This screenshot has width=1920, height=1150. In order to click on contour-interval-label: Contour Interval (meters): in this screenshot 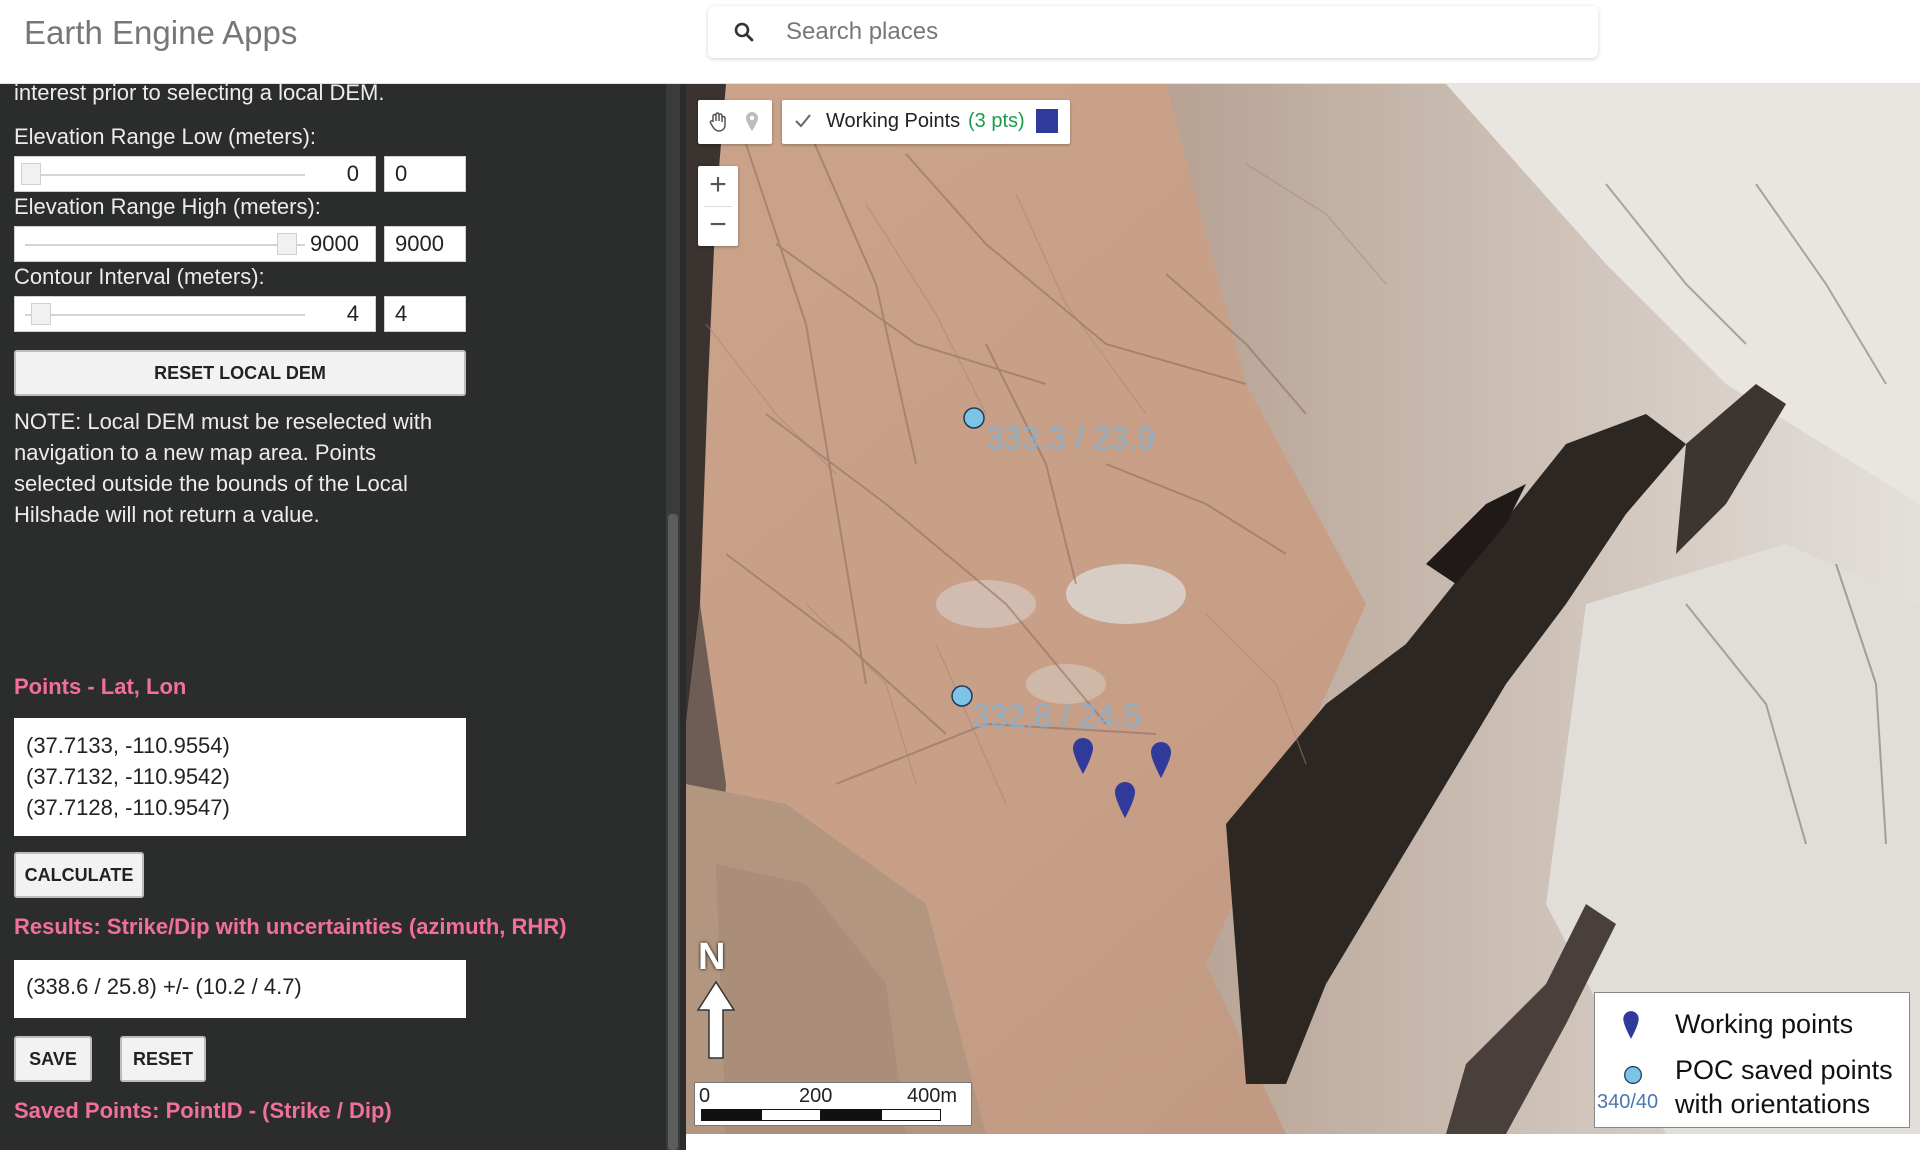, I will do `click(139, 276)`.